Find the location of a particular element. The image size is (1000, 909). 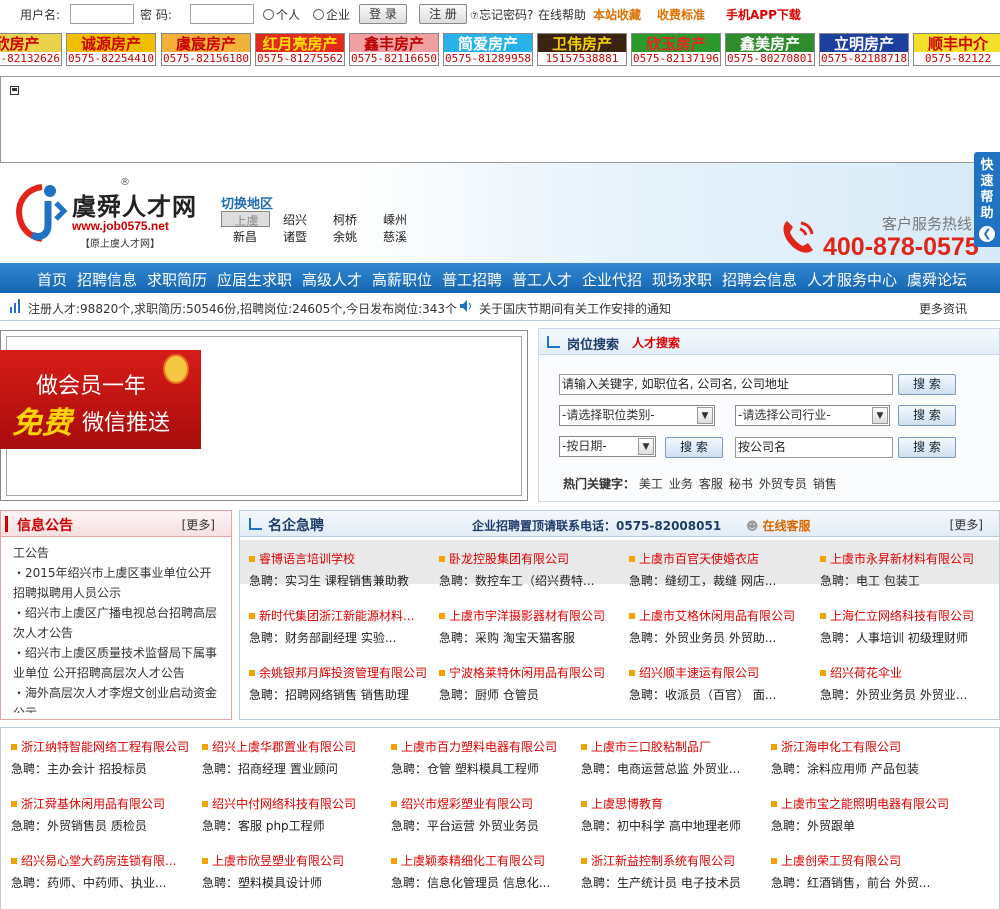

positions-link: 初中科学 高中地理老师 is located at coordinates (679, 826).